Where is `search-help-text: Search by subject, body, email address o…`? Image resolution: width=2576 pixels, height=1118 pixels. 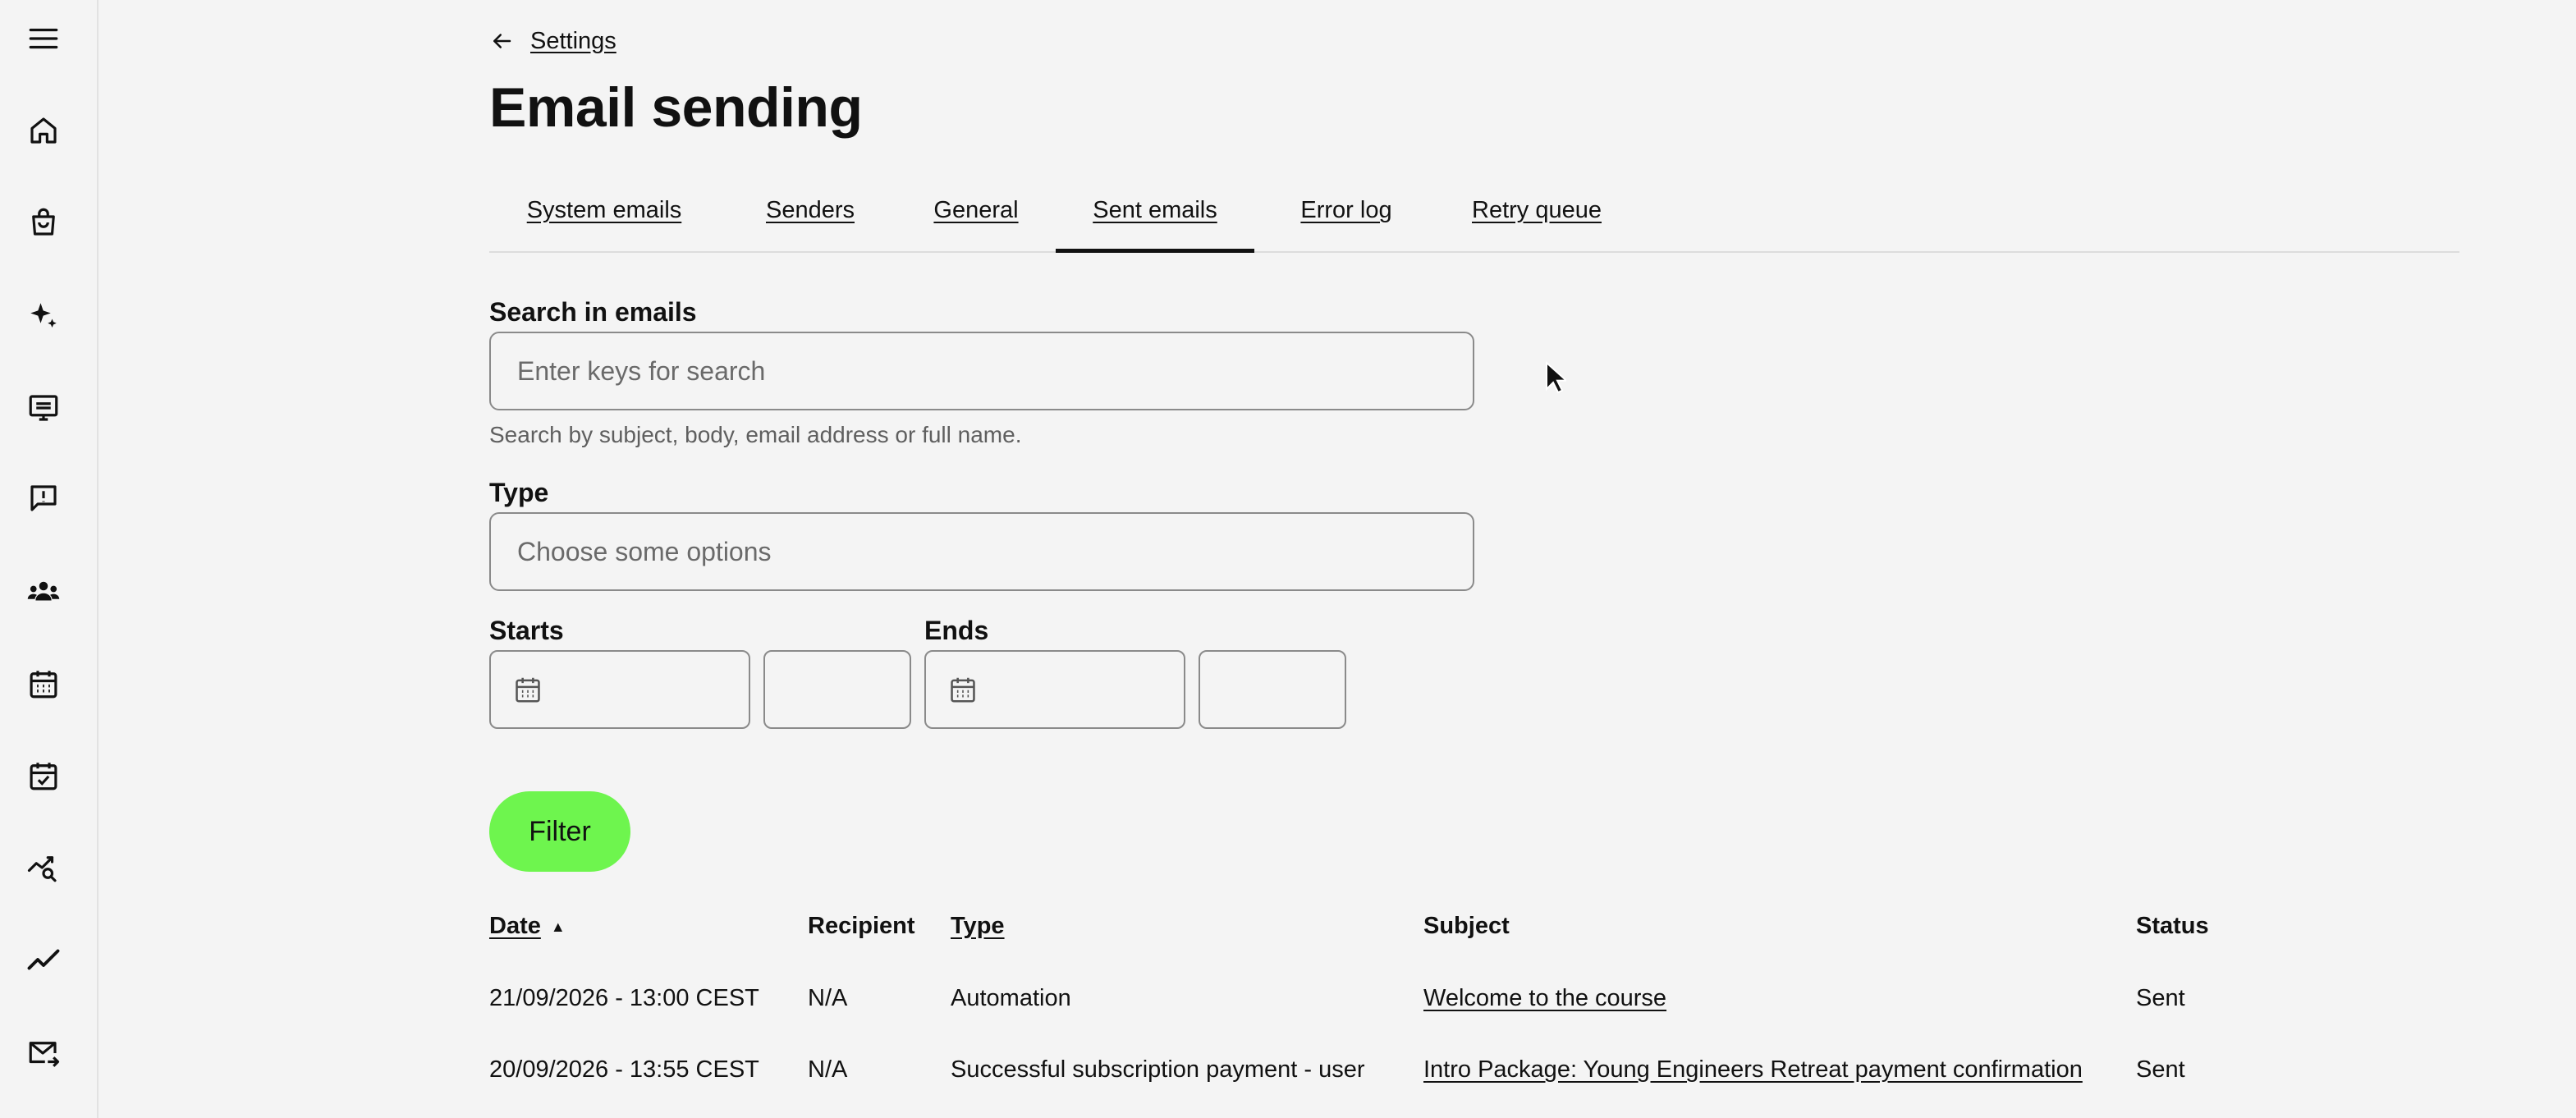
search-help-text: Search by subject, body, email address o… is located at coordinates (756, 434).